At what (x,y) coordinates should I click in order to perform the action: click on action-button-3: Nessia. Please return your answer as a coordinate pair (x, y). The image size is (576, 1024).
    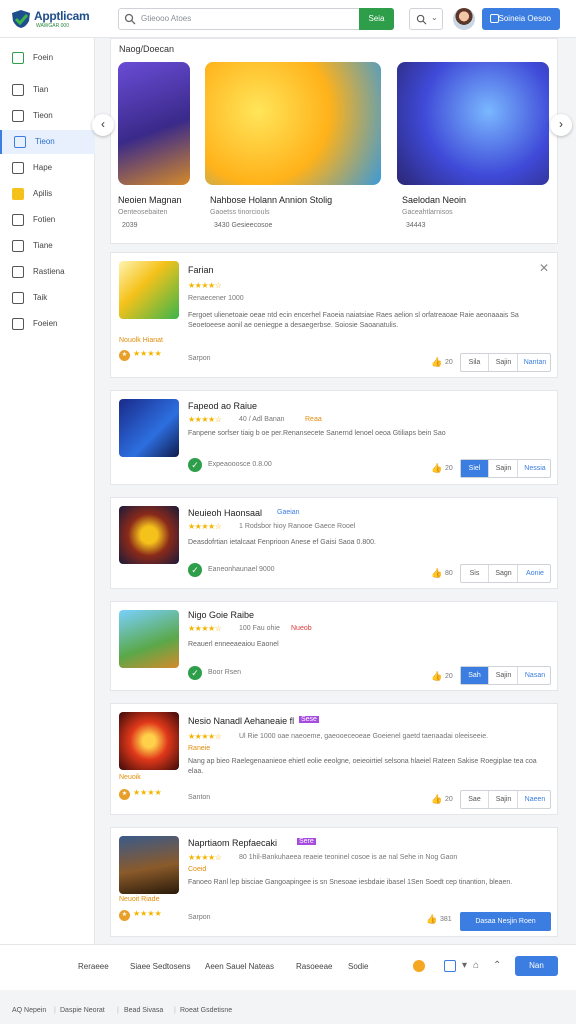
    Looking at the image, I should click on (535, 468).